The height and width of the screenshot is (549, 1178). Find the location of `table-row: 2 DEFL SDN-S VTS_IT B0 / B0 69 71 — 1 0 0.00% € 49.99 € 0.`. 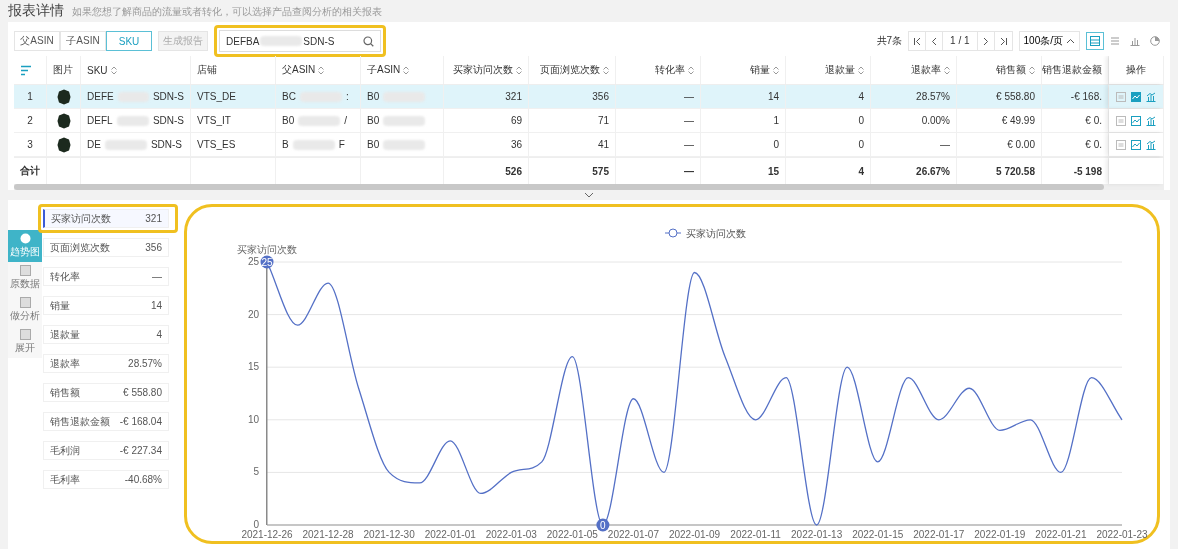

table-row: 2 DEFL SDN-S VTS_IT B0 / B0 69 71 — 1 0 0.00% € 49.99 € 0. is located at coordinates (589, 121).